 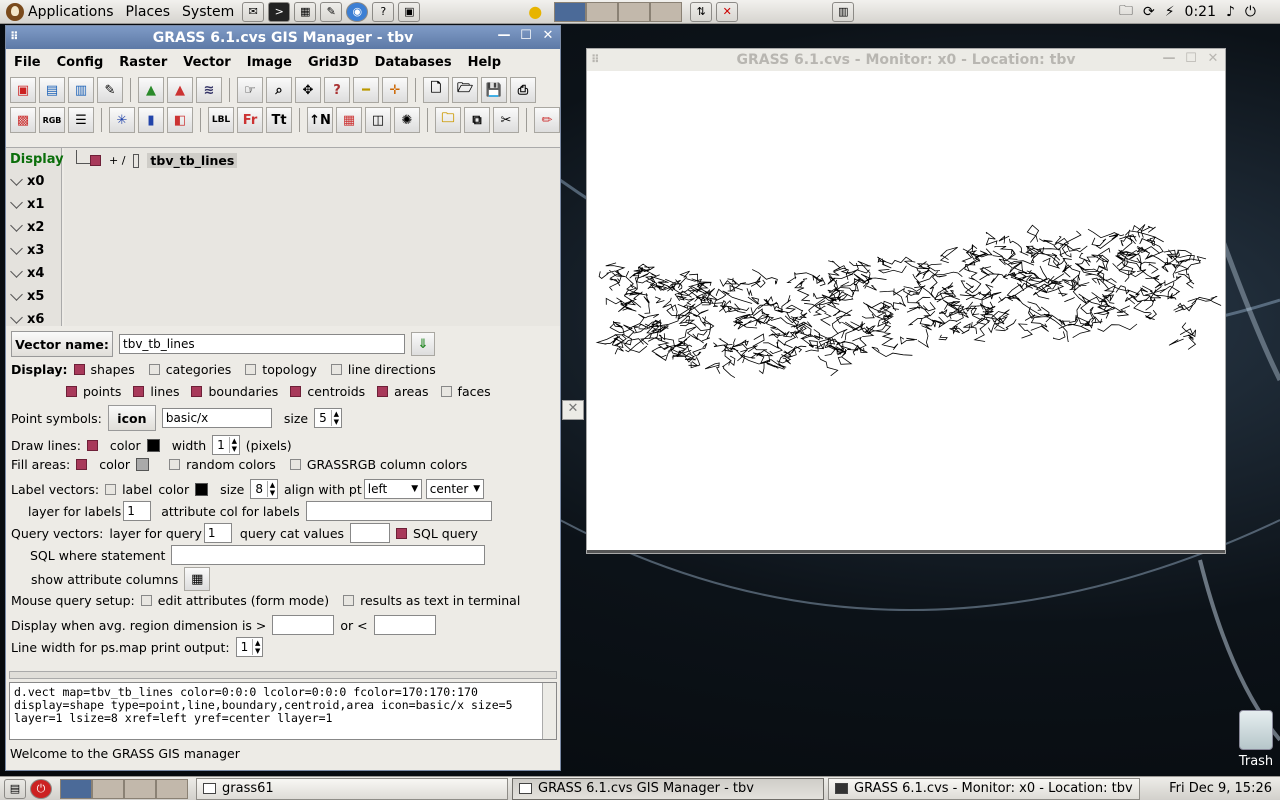 What do you see at coordinates (279, 90) in the screenshot?
I see `zoom-icon: ⌕` at bounding box center [279, 90].